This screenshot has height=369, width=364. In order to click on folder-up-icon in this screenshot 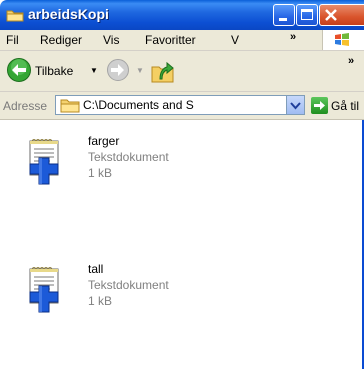, I will do `click(163, 71)`.